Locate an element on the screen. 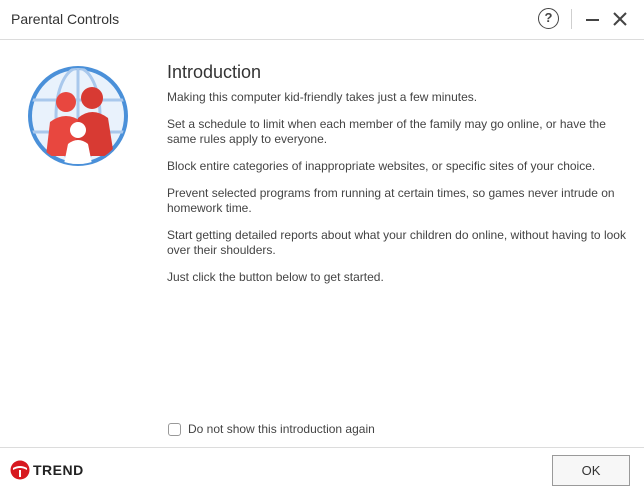 Image resolution: width=644 pixels, height=494 pixels. dont-show-again-label: Do not show this introduction again is located at coordinates (281, 429).